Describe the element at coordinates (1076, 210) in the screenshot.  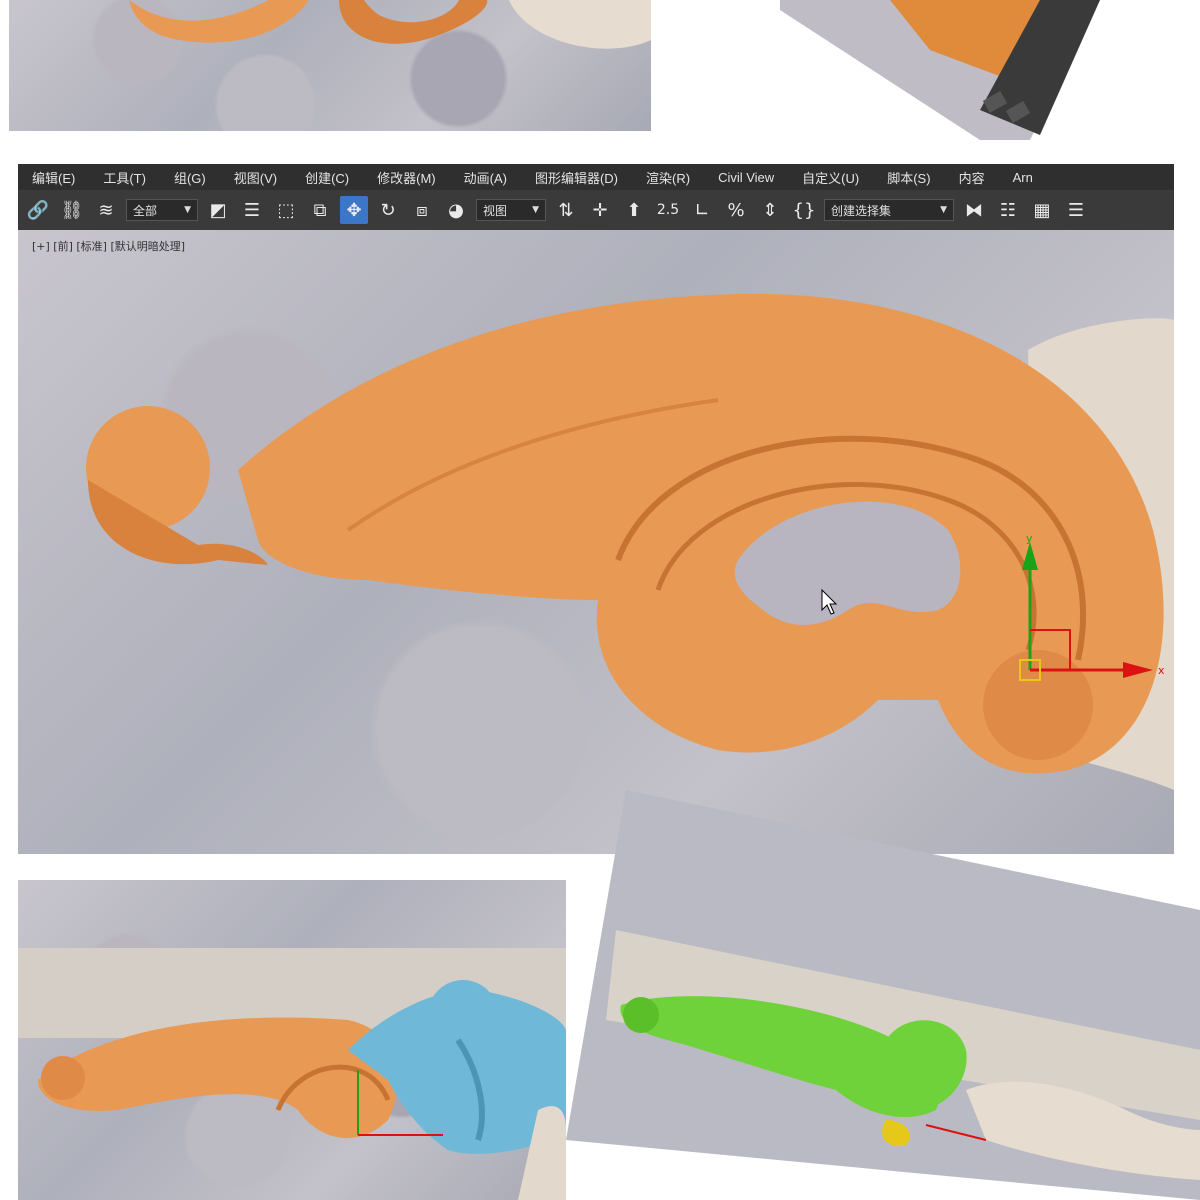
I see `scene-explorer-icon: ☰` at that location.